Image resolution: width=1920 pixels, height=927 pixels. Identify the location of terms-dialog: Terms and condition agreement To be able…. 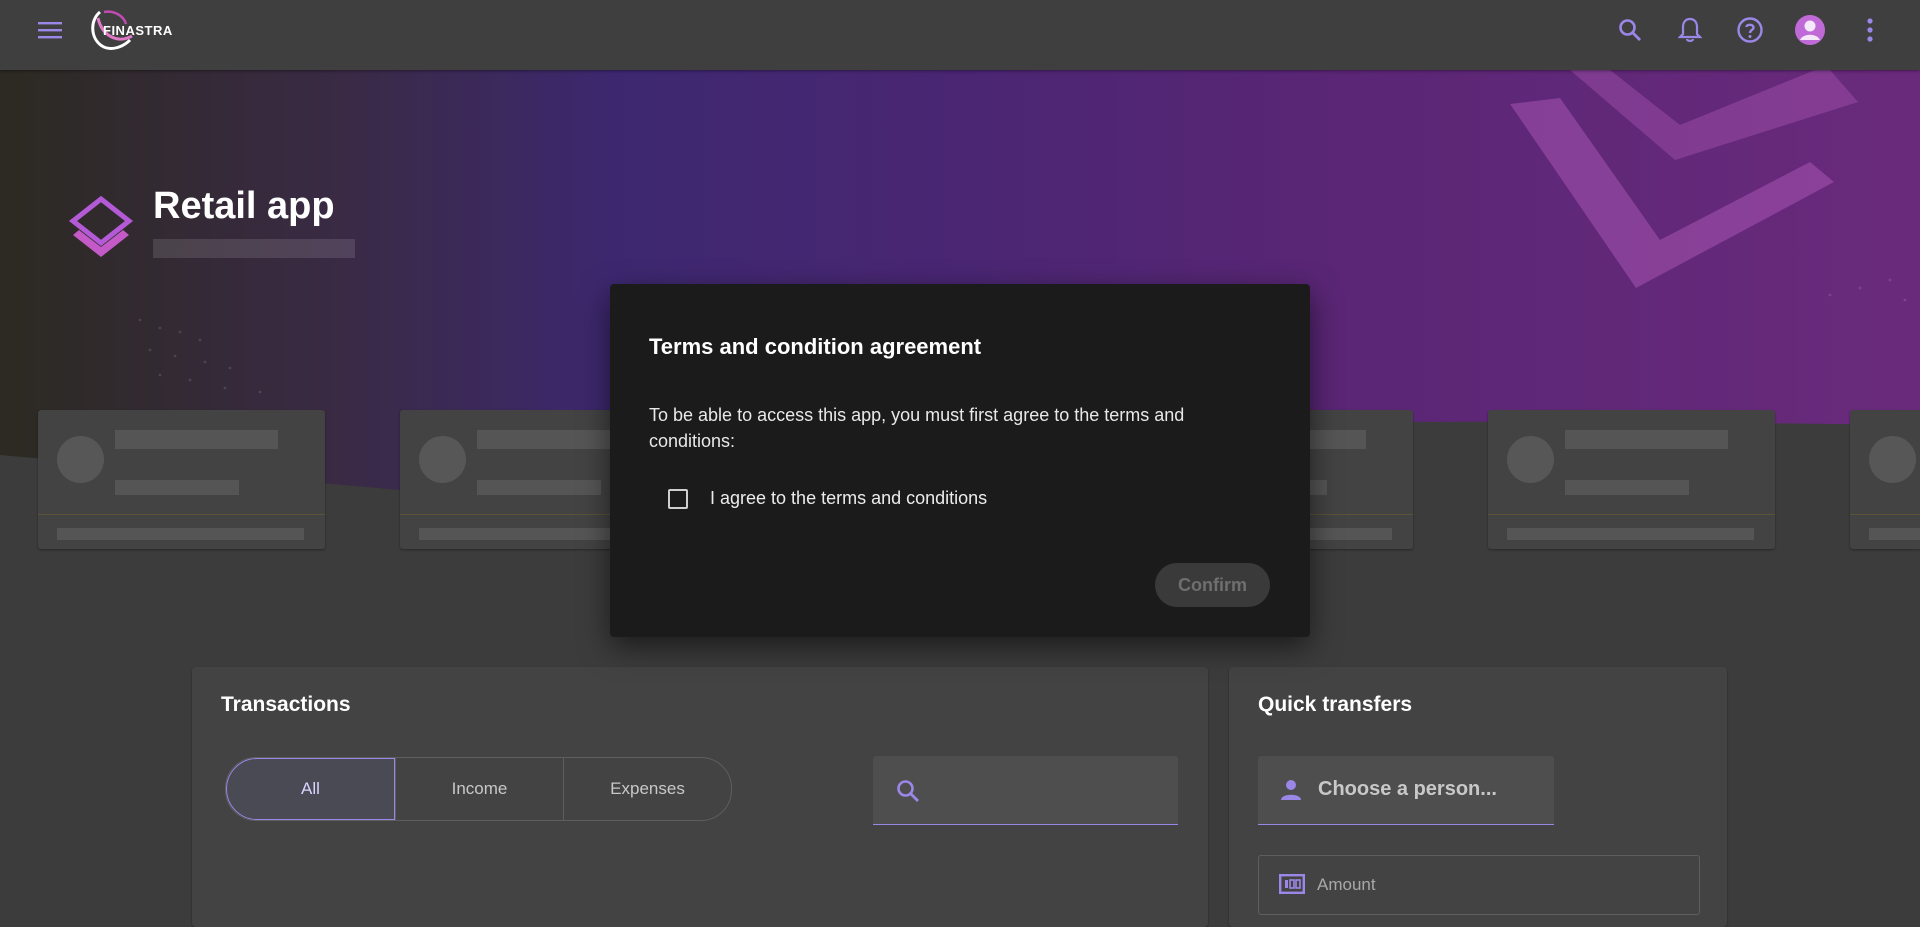
(960, 460).